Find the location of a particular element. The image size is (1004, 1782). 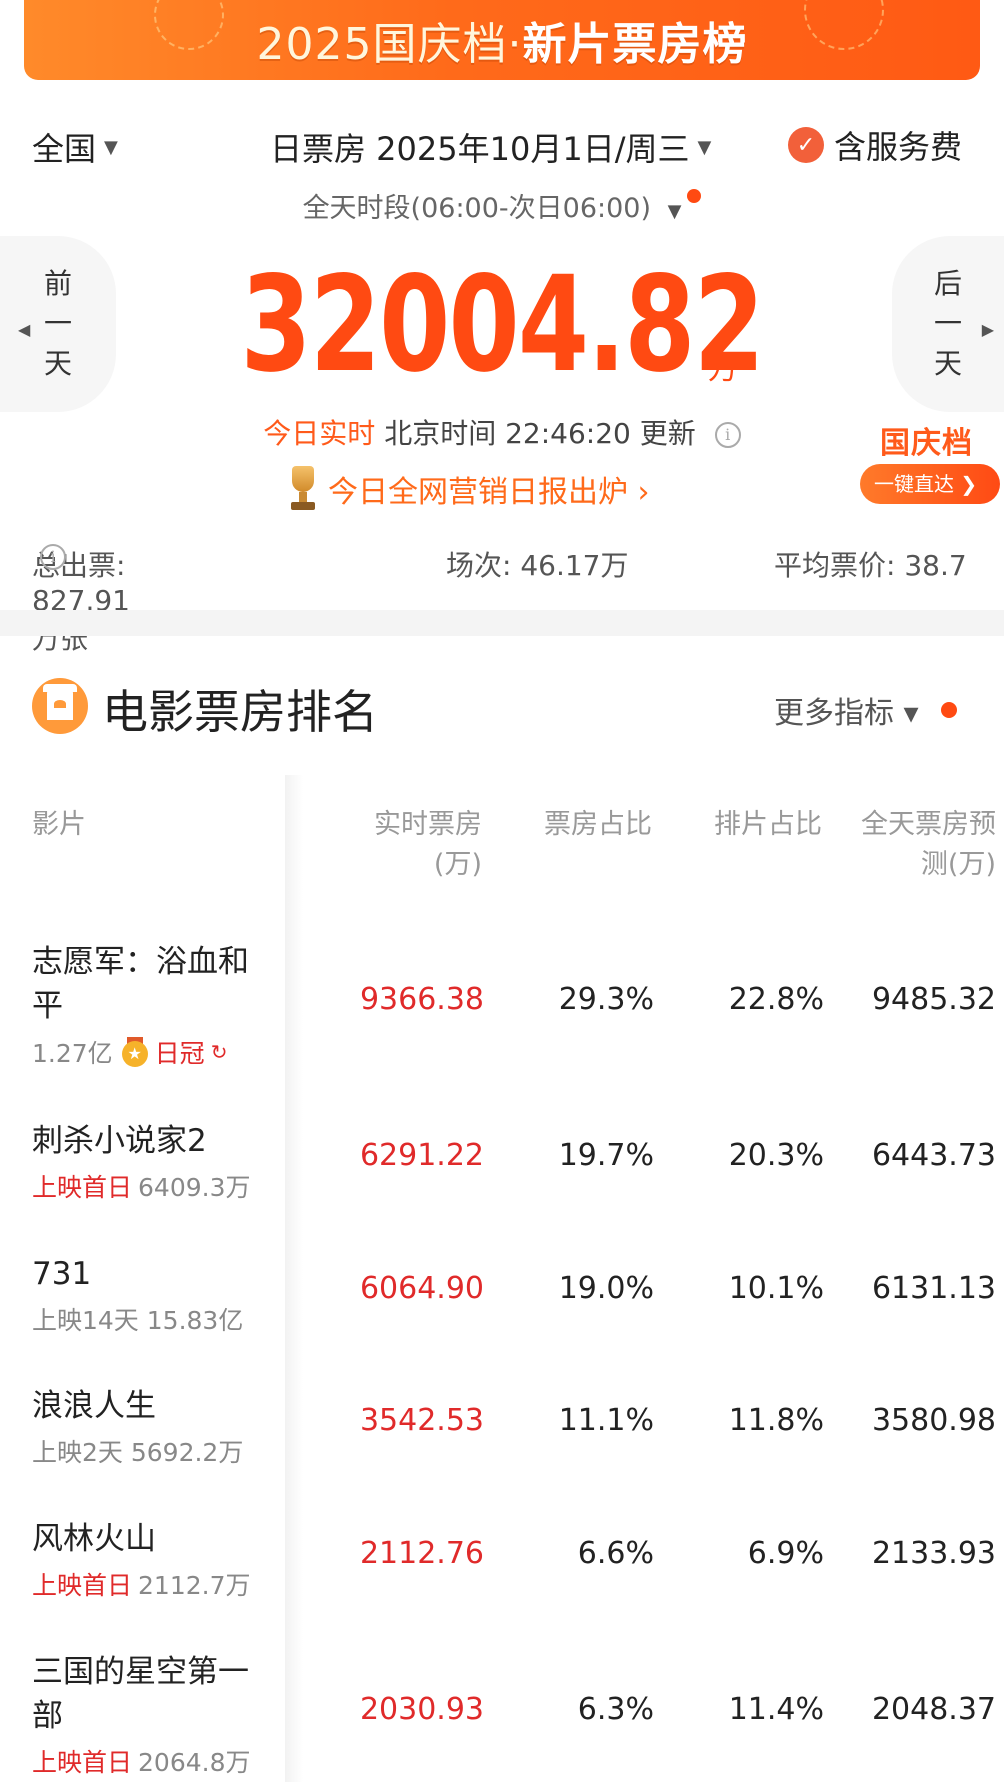

header-forecast-line: 测(万) is located at coordinates (958, 864).